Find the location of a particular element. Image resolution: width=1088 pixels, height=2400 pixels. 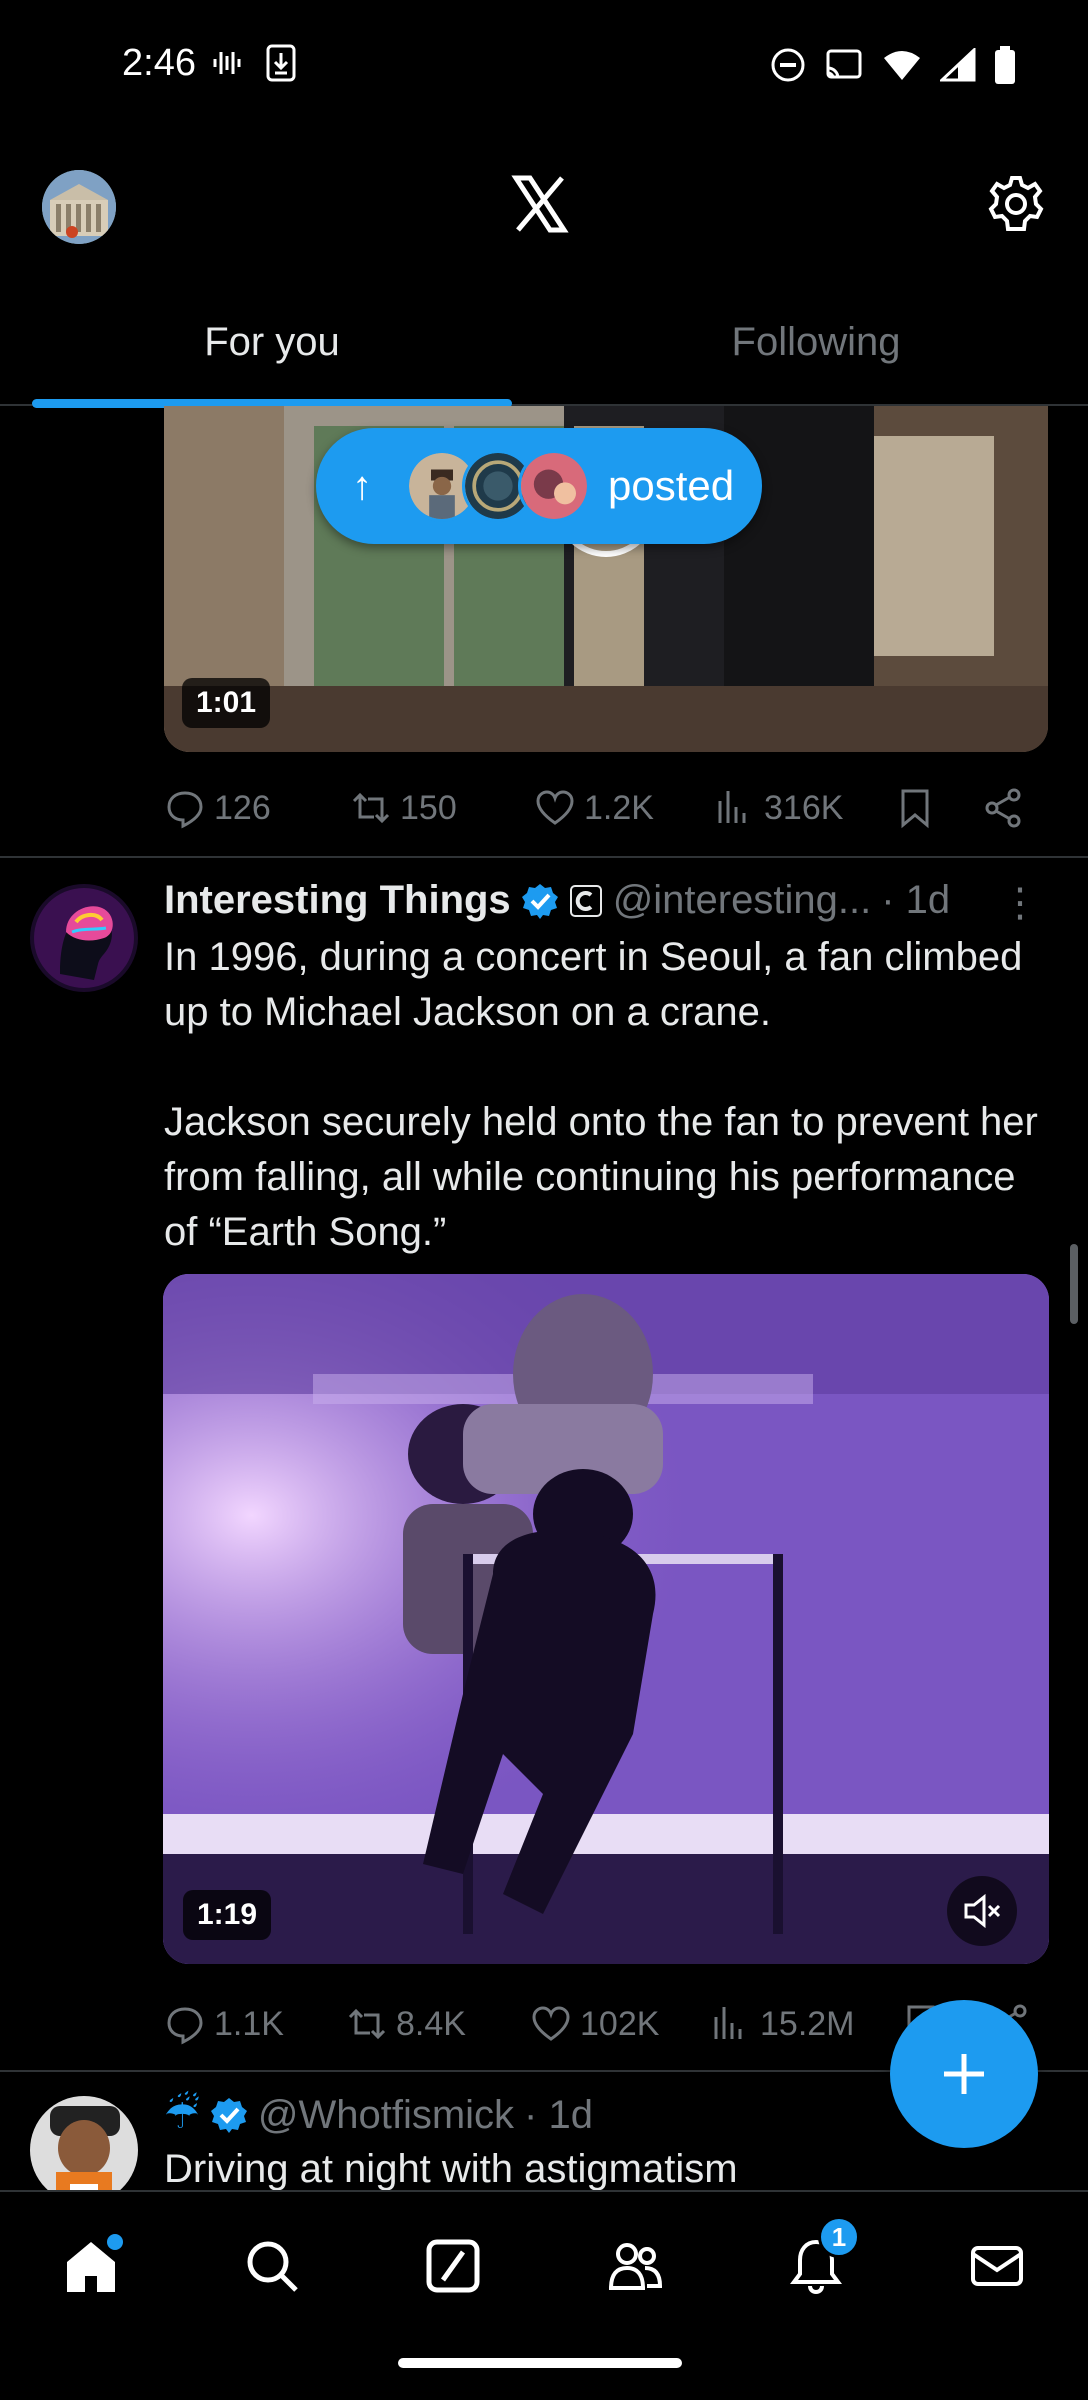

search-icon is located at coordinates (272, 2266).